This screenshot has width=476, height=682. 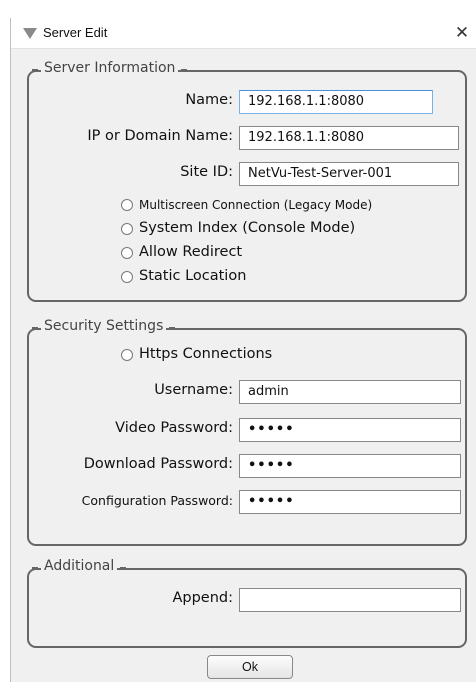 What do you see at coordinates (75, 32) in the screenshot?
I see `window-title: Server Edit` at bounding box center [75, 32].